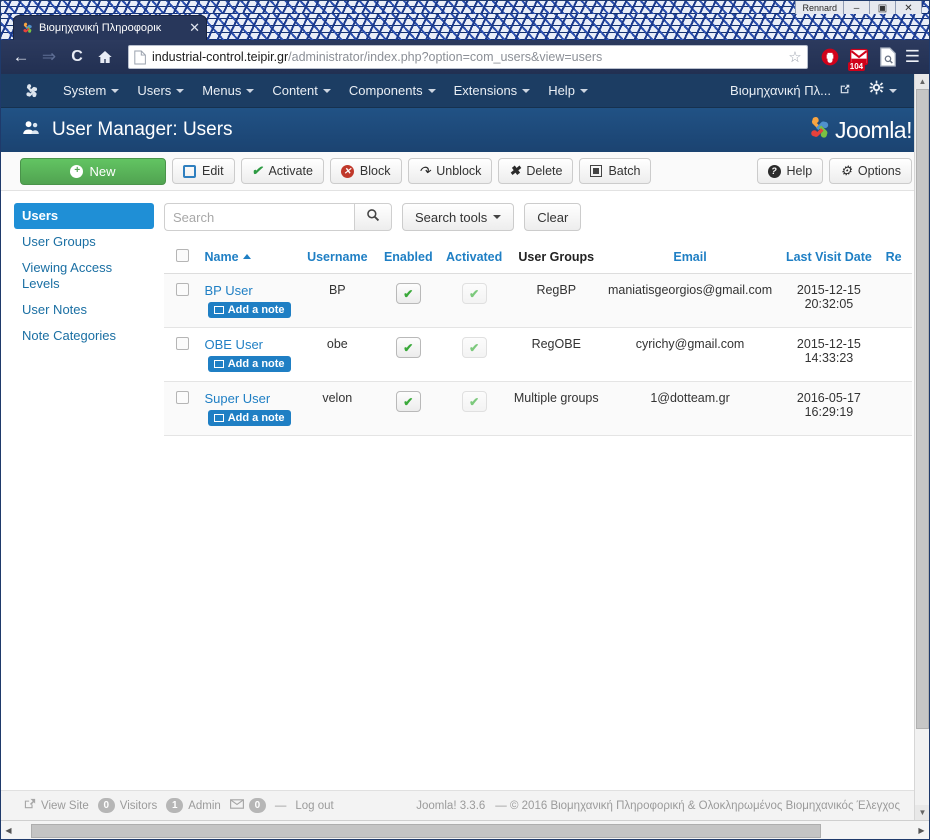  Describe the element at coordinates (228, 91) in the screenshot. I see `menu-item-menus: Menus` at that location.